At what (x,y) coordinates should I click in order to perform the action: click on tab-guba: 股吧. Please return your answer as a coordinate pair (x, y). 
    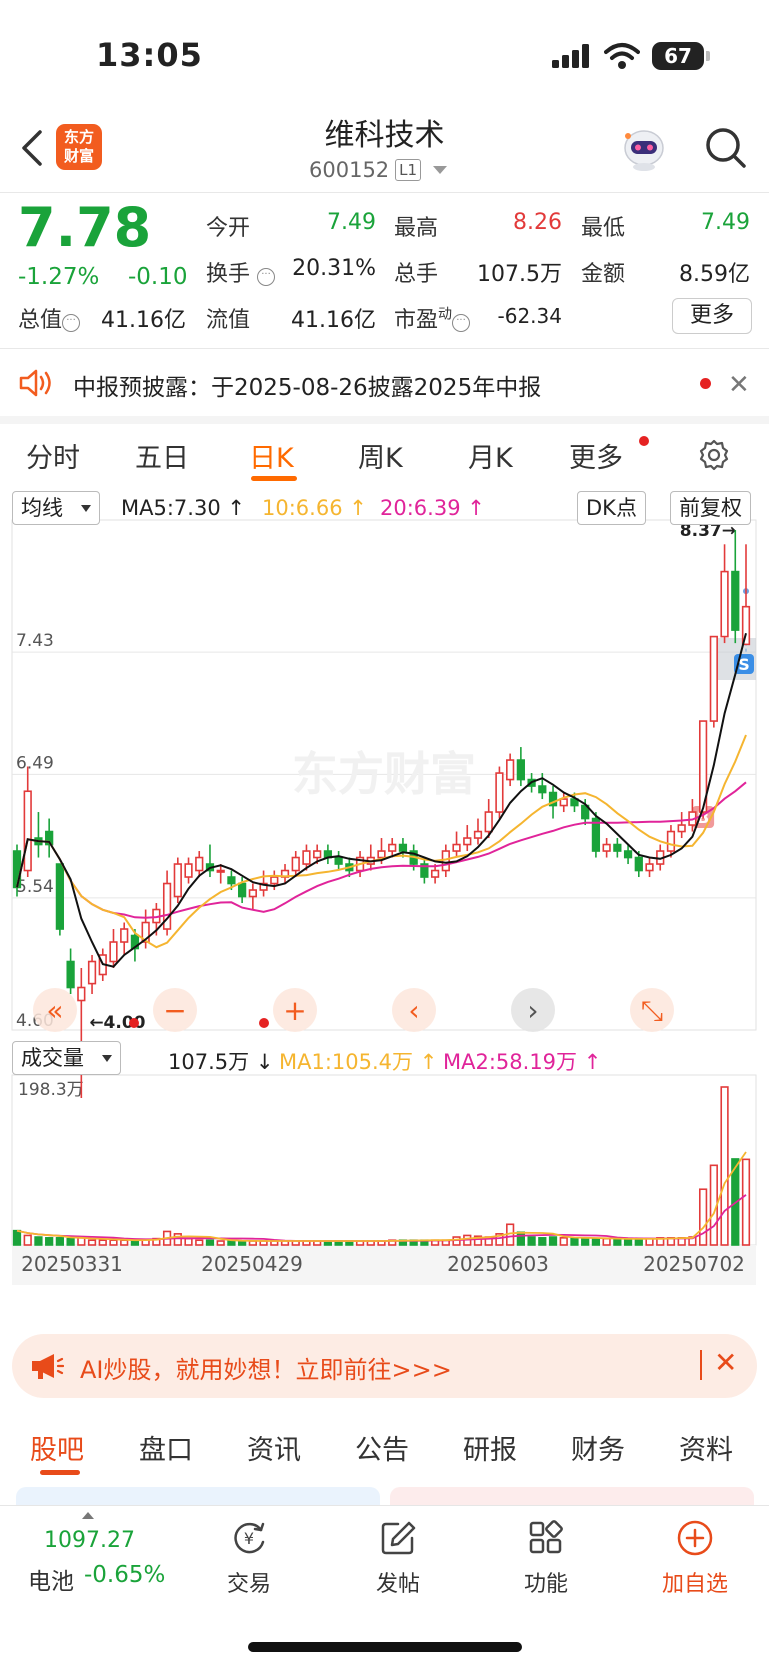
    Looking at the image, I should click on (57, 1447).